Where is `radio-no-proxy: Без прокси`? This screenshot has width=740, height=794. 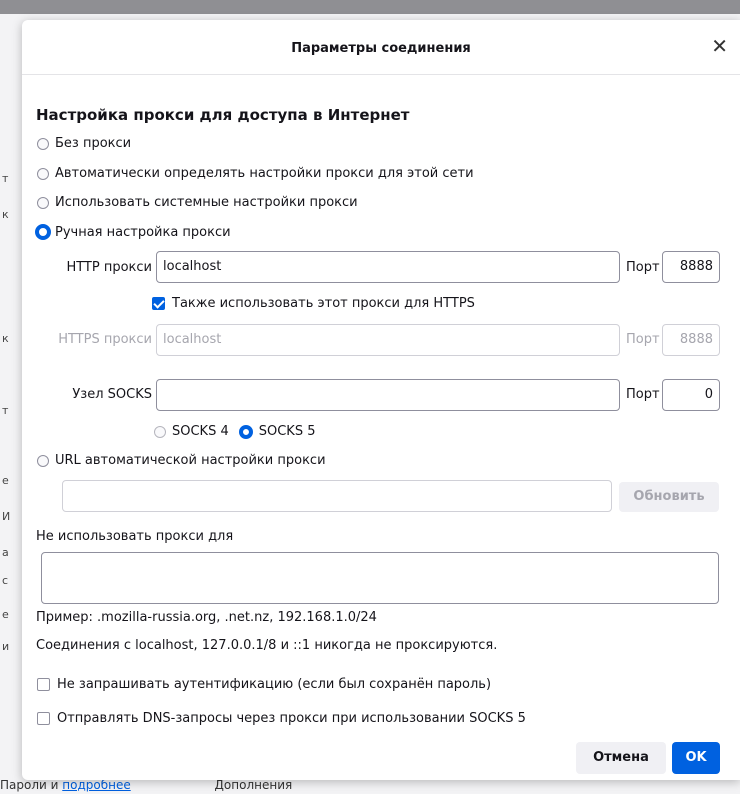 radio-no-proxy: Без прокси is located at coordinates (84, 143).